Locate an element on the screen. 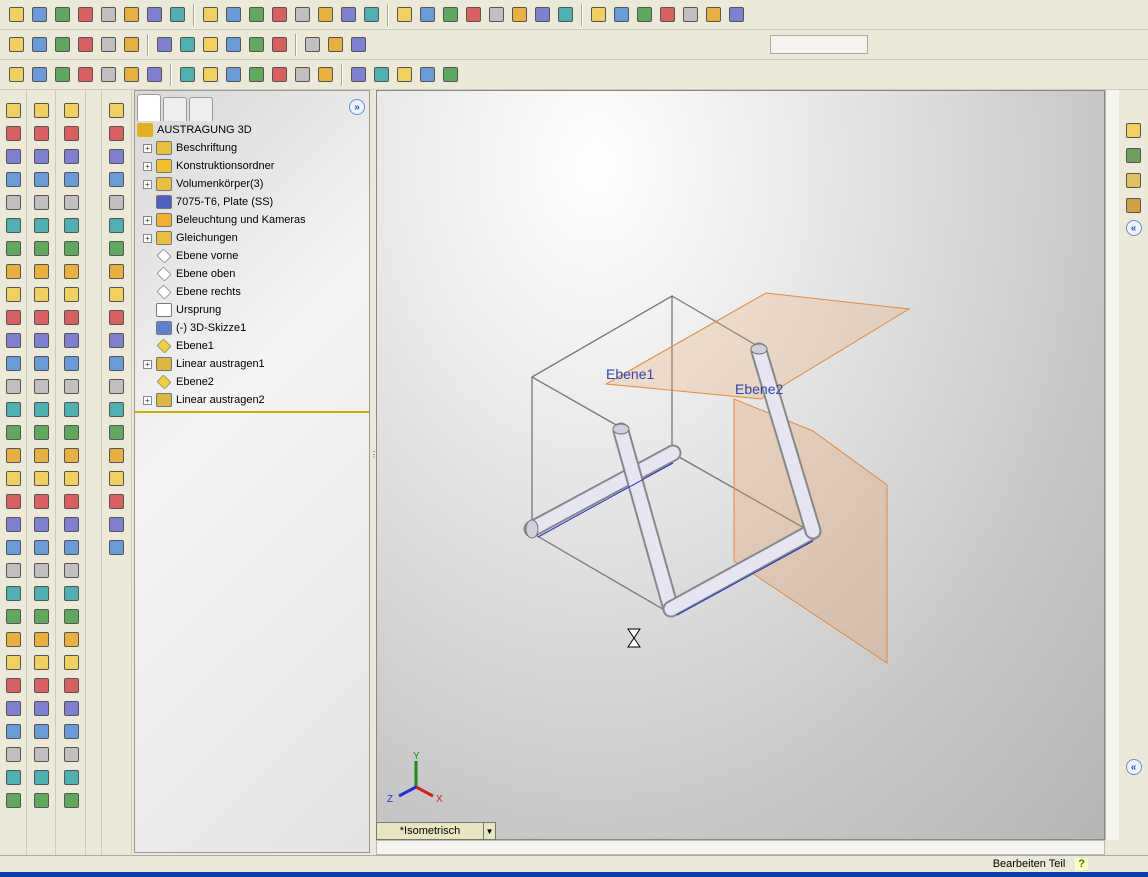  pan-icon is located at coordinates (542, 14).